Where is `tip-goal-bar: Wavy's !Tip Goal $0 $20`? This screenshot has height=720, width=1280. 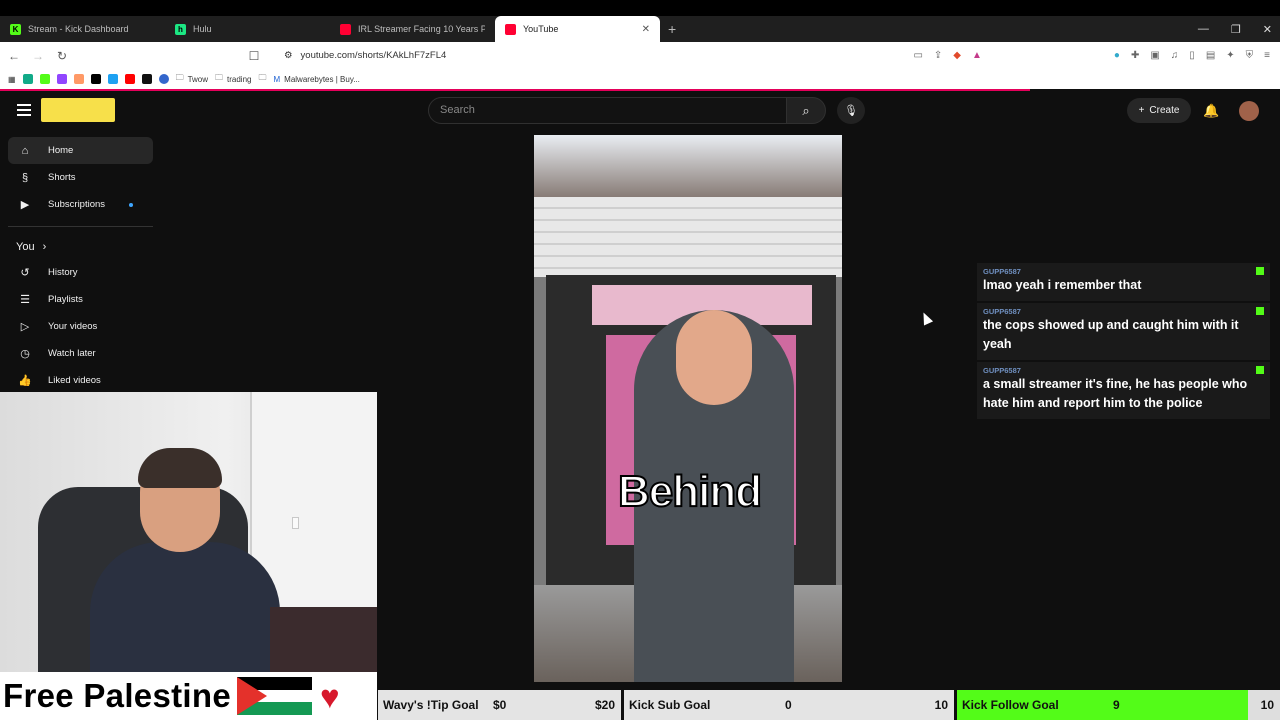
tip-goal-bar: Wavy's !Tip Goal $0 $20 is located at coordinates (499, 705).